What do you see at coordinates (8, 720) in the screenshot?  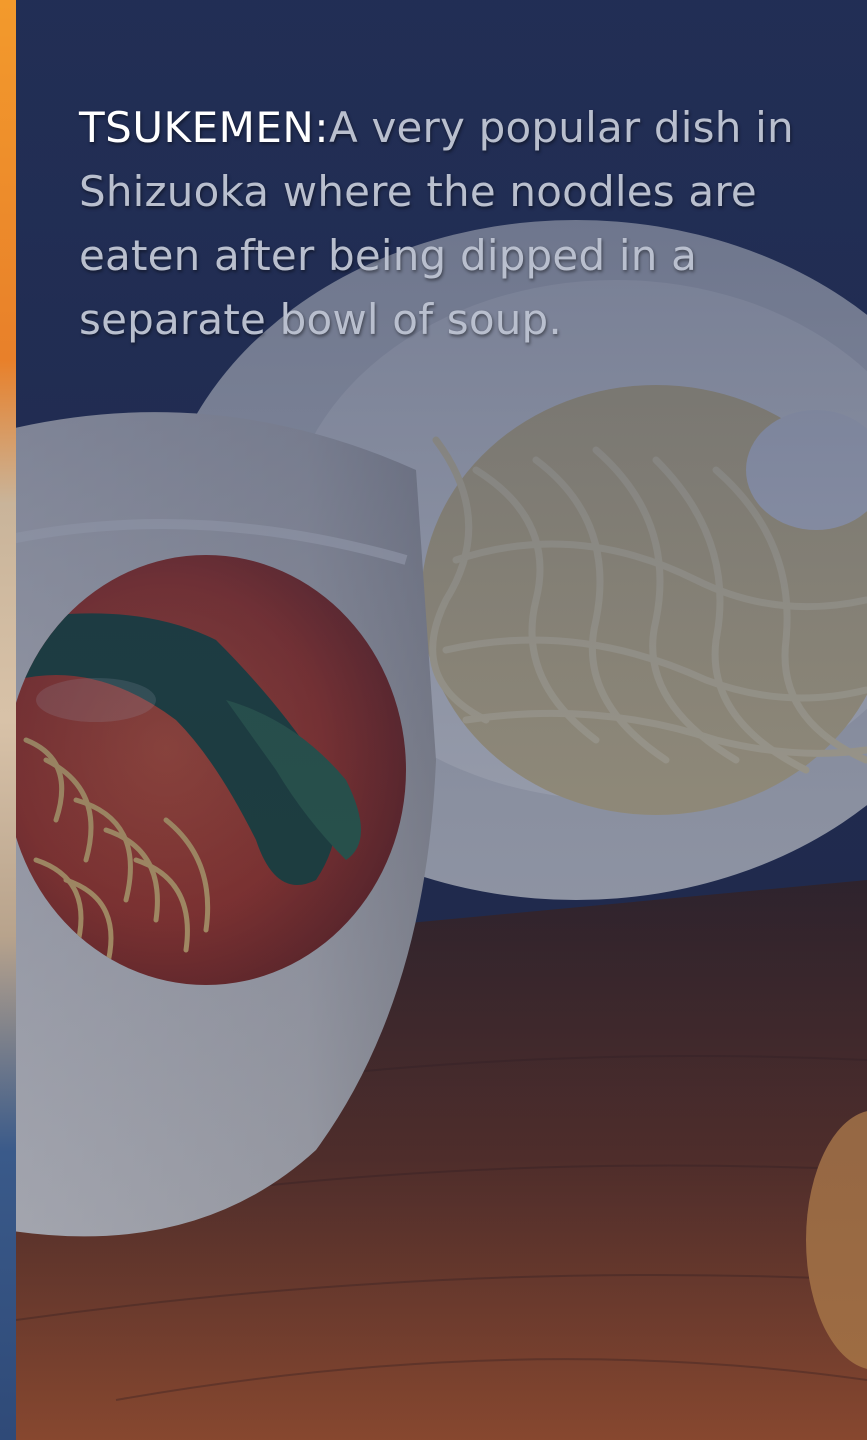 I see `adjacent-slide-edge` at bounding box center [8, 720].